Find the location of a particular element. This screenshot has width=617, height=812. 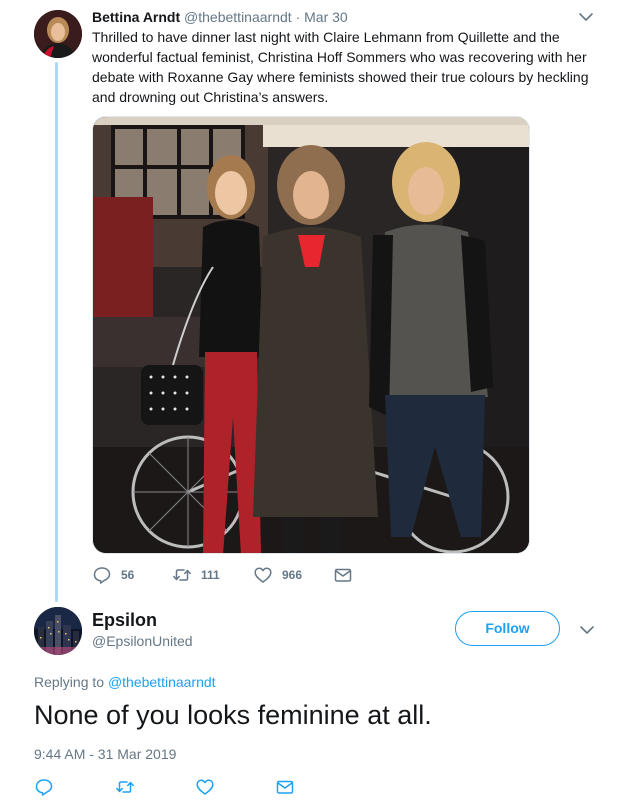

author-handle: @thebettinaarndt is located at coordinates (238, 17).